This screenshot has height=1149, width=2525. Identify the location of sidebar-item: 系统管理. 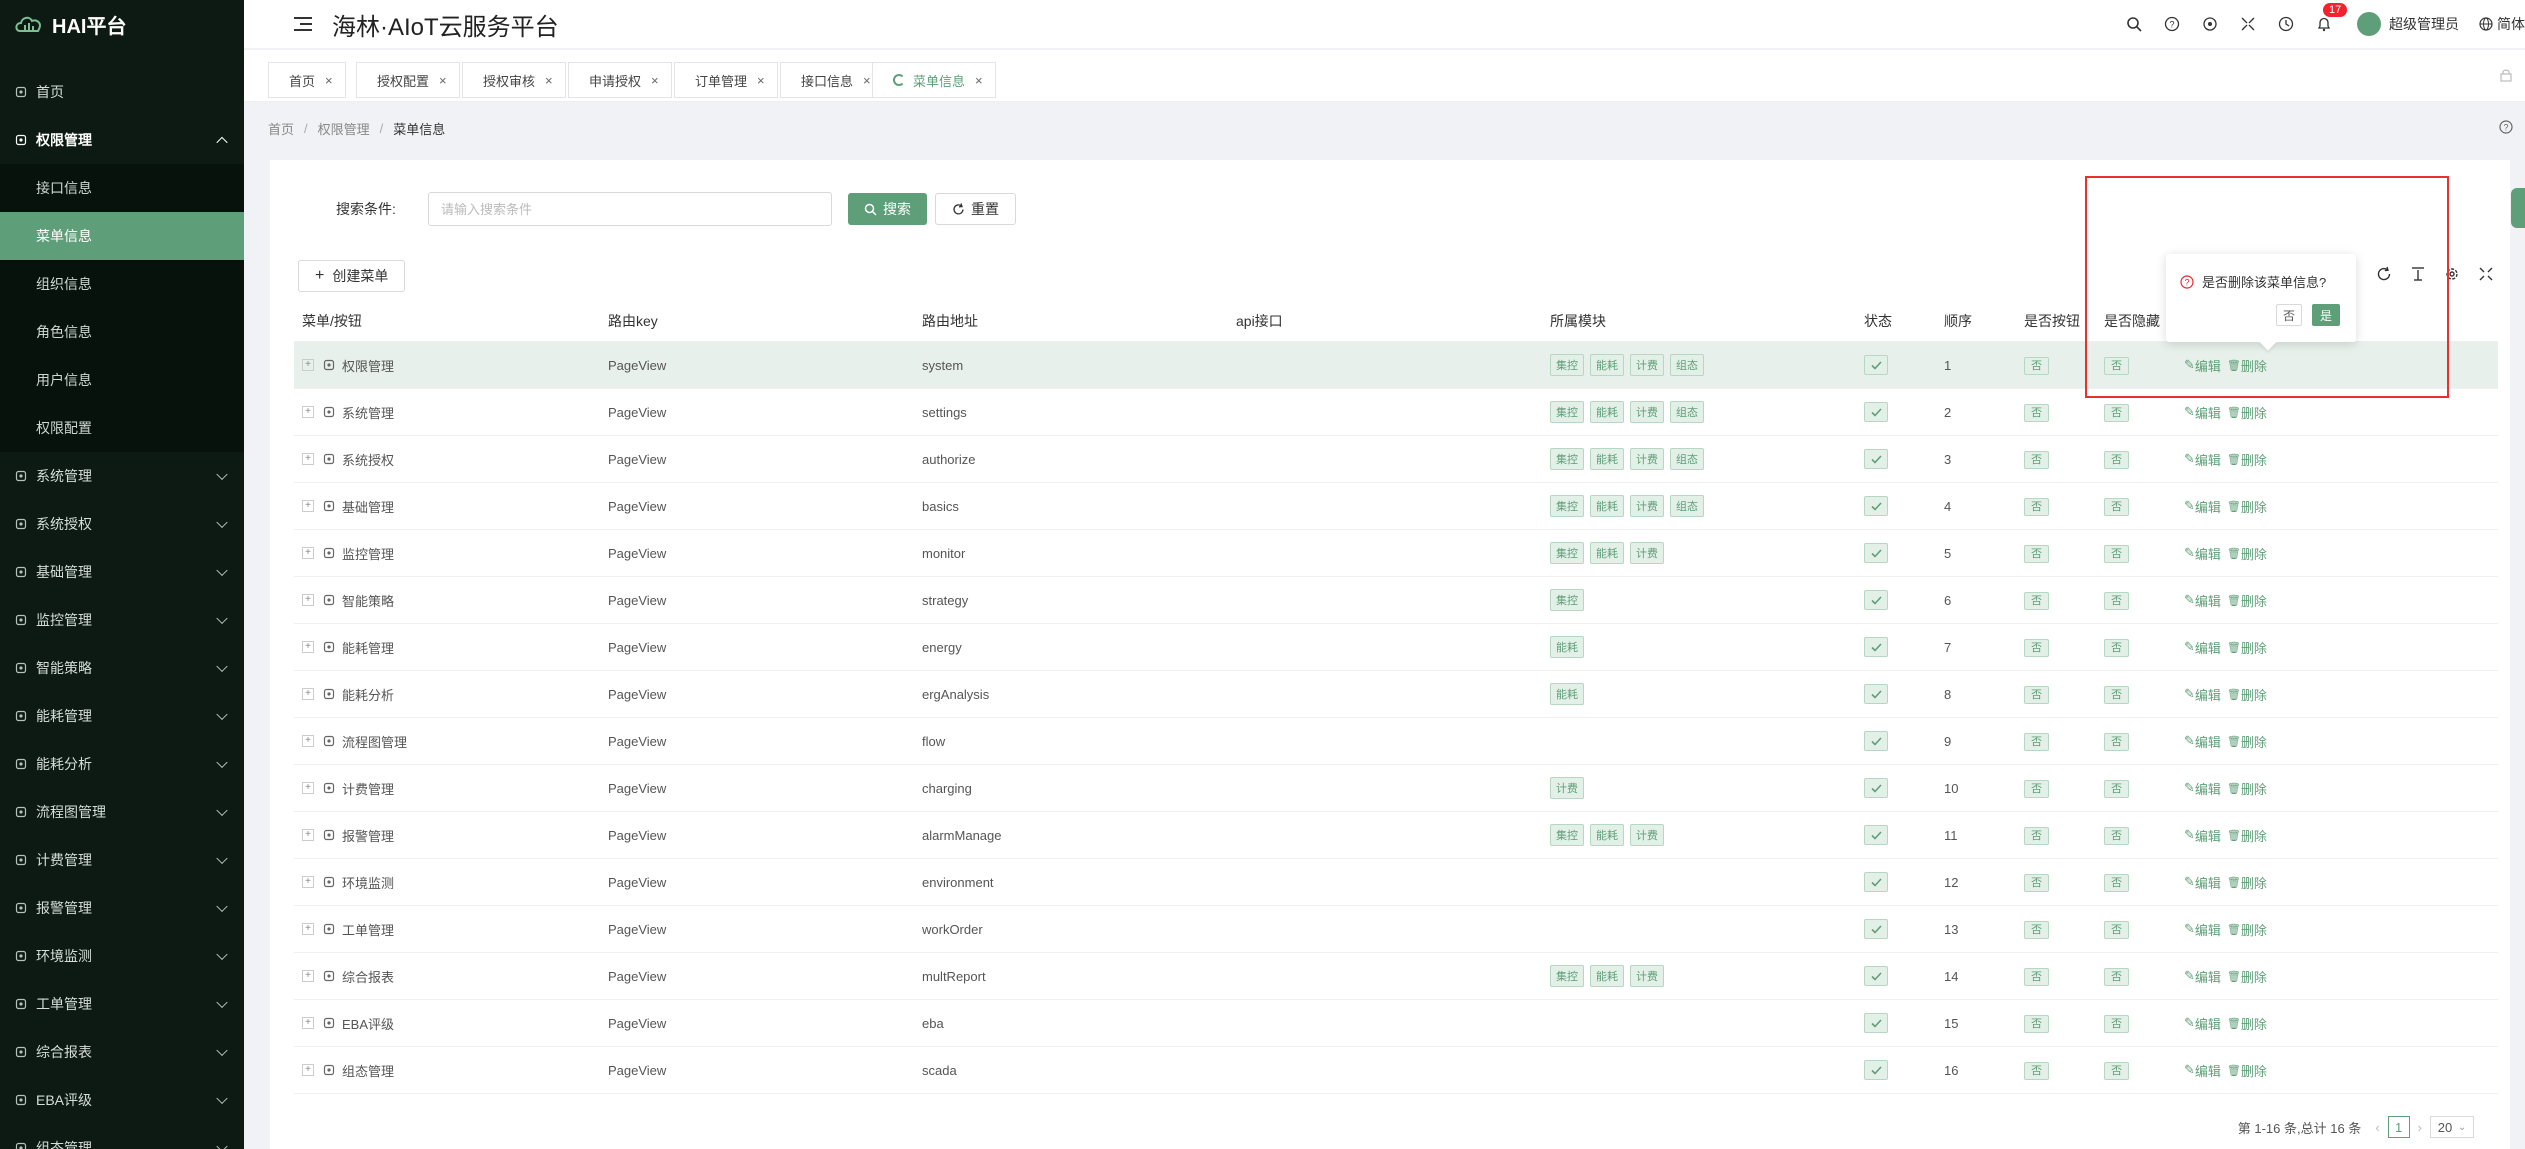
(122, 476).